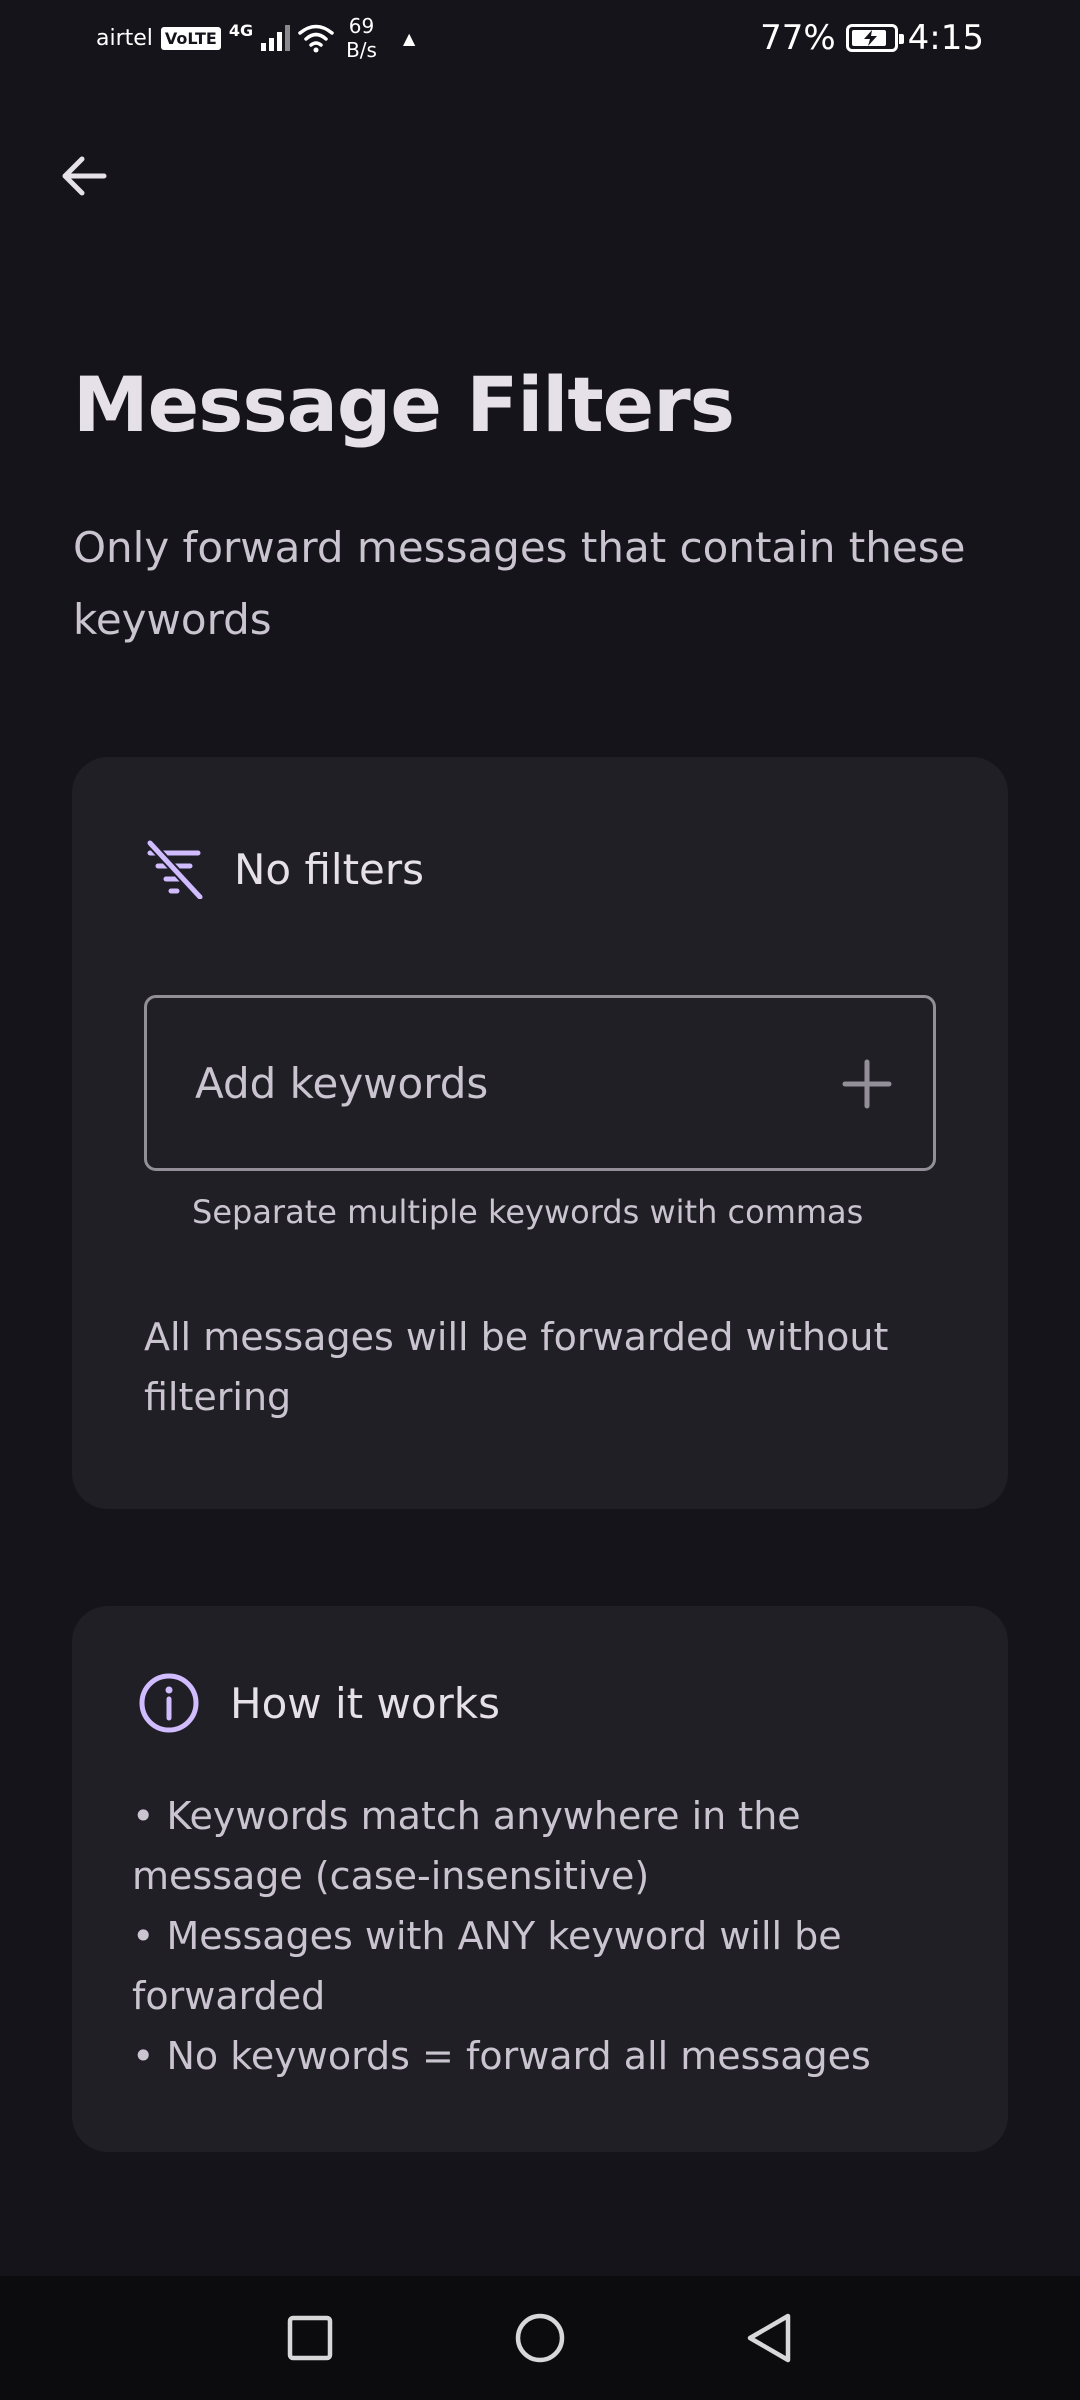 This screenshot has height=2400, width=1080. I want to click on keyword-field, so click(540, 1083).